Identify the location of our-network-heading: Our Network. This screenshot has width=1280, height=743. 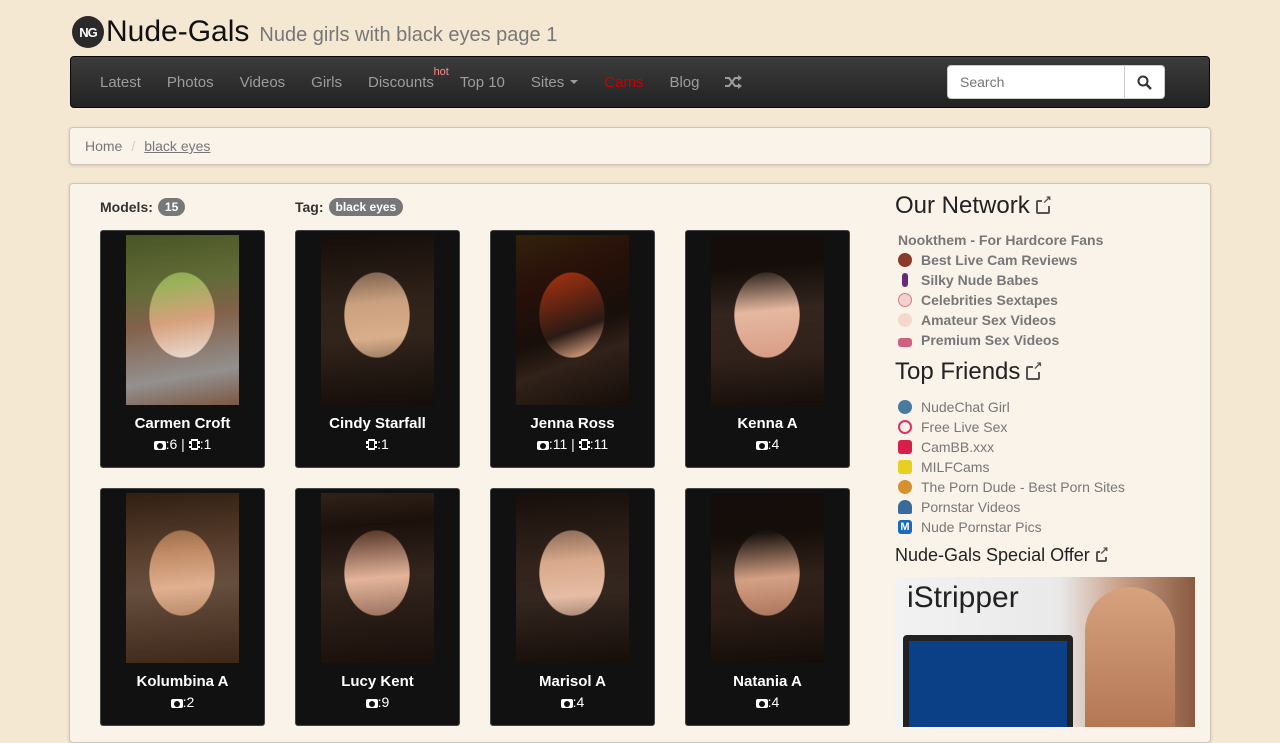
(973, 206).